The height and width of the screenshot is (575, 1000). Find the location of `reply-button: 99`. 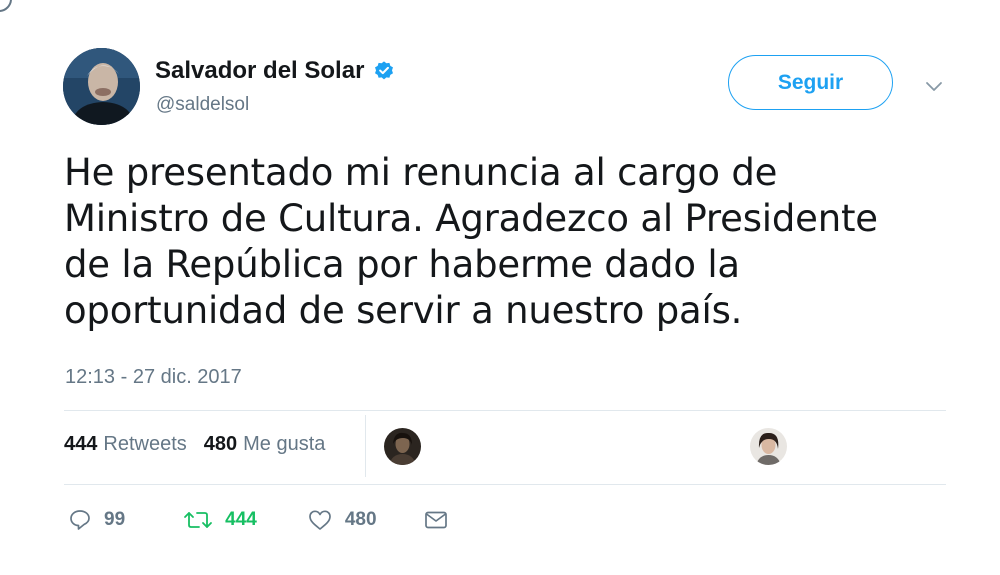

reply-button: 99 is located at coordinates (96, 520).